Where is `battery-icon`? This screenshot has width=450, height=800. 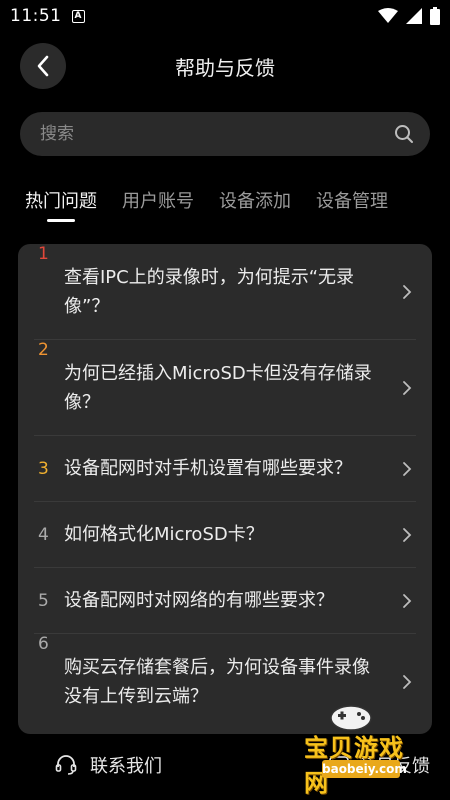
battery-icon is located at coordinates (435, 16).